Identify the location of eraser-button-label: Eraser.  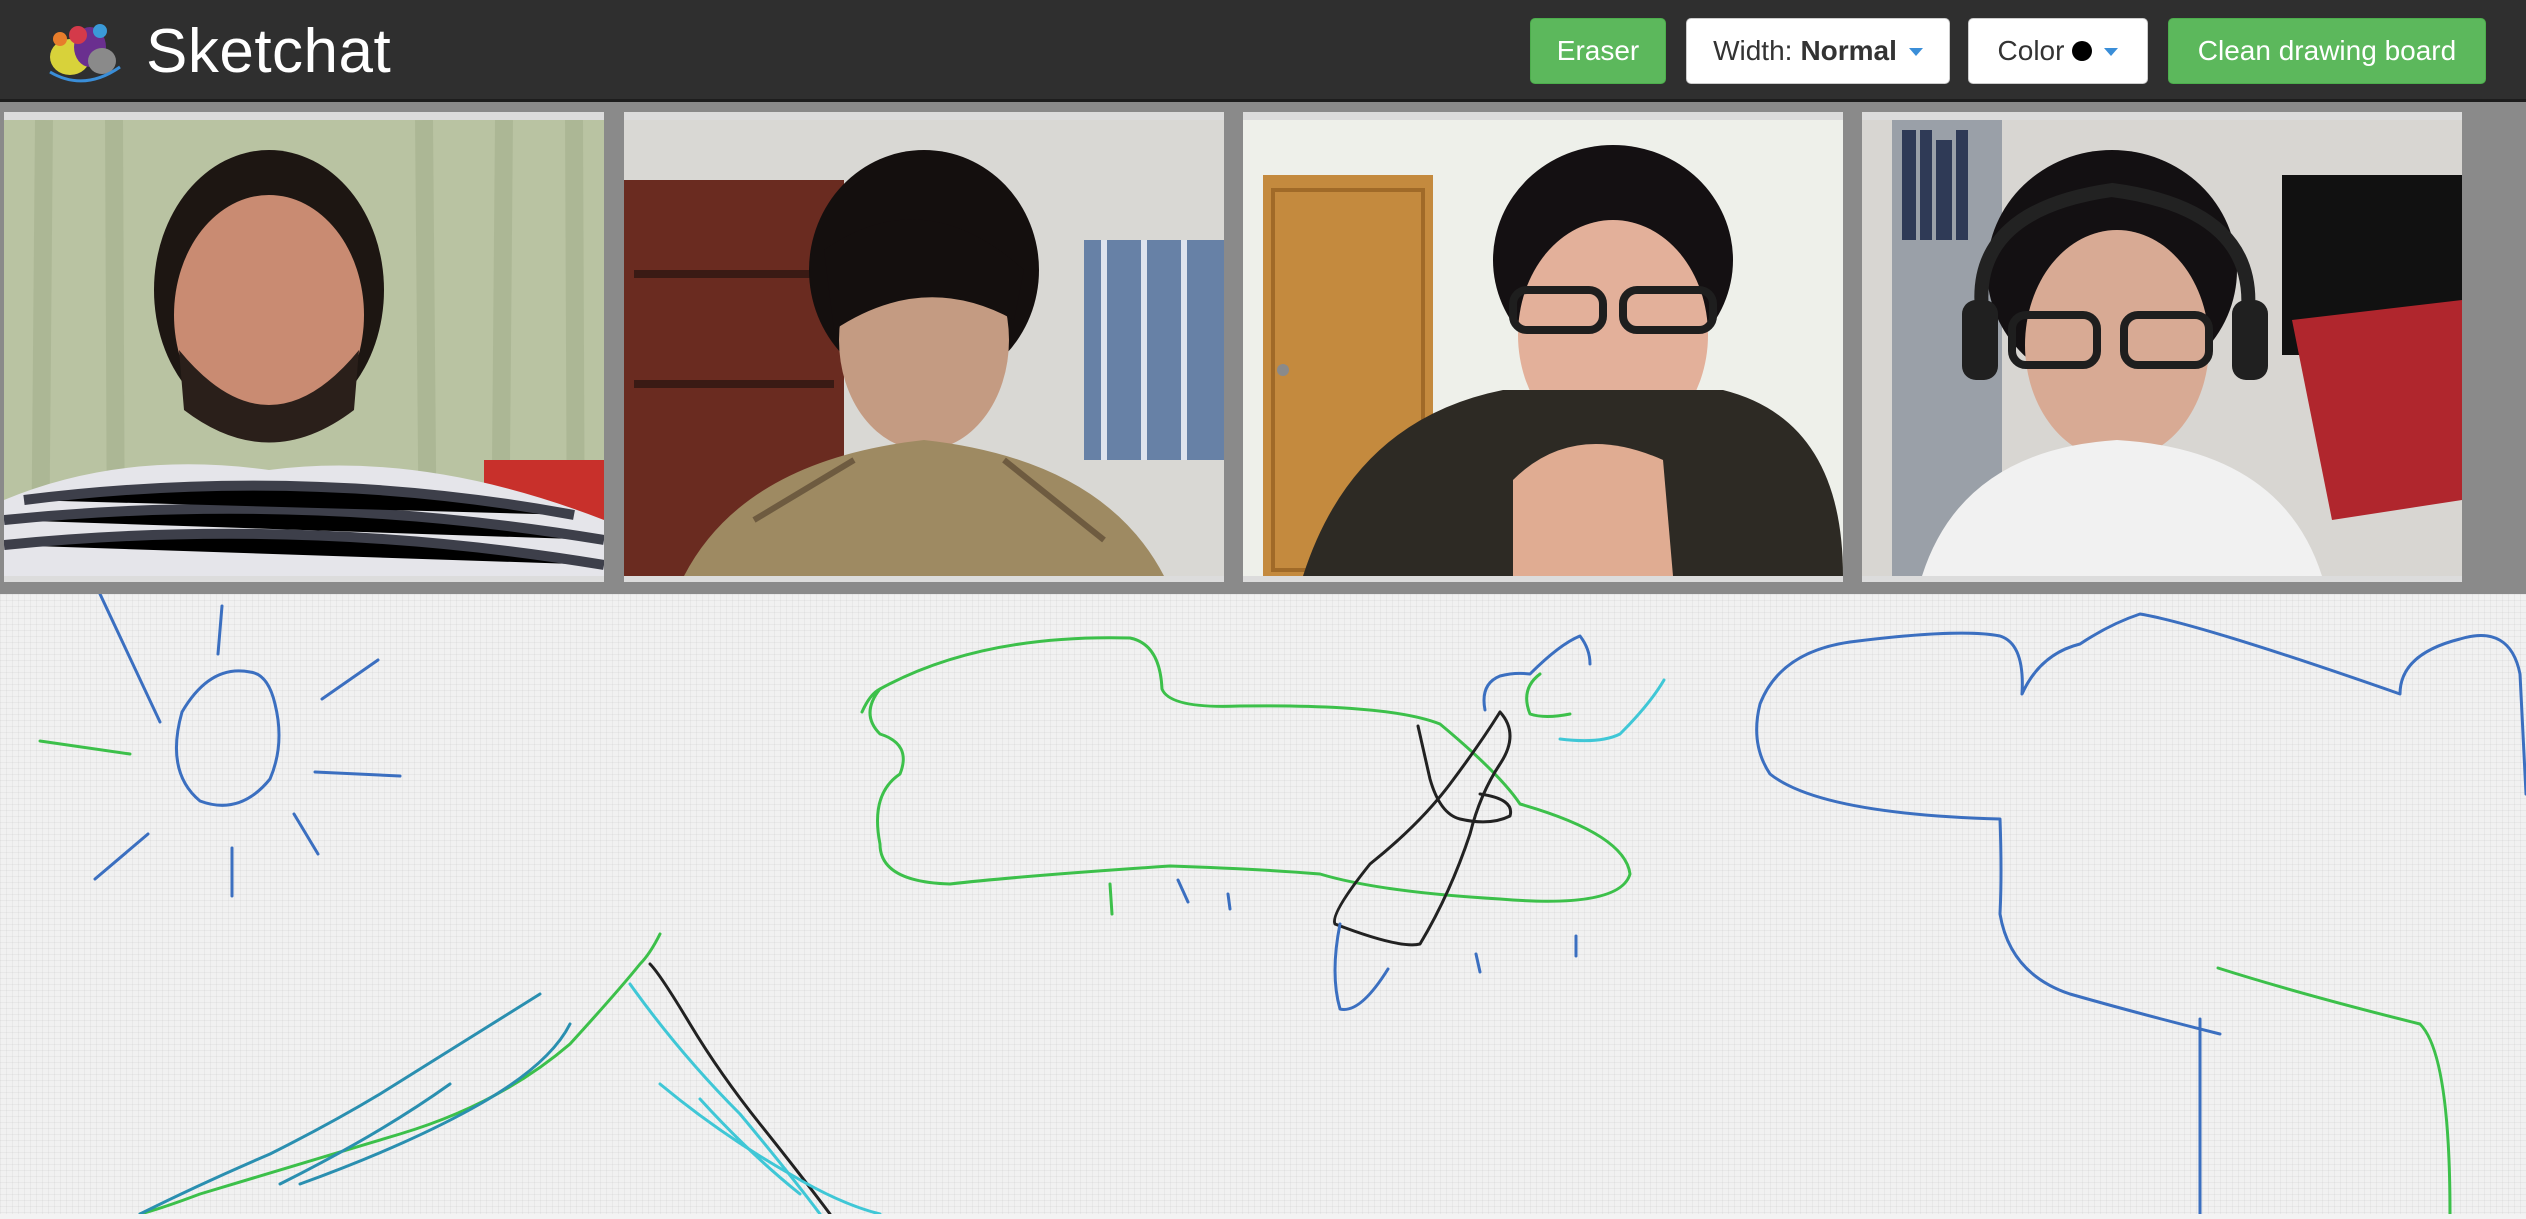
(1598, 50).